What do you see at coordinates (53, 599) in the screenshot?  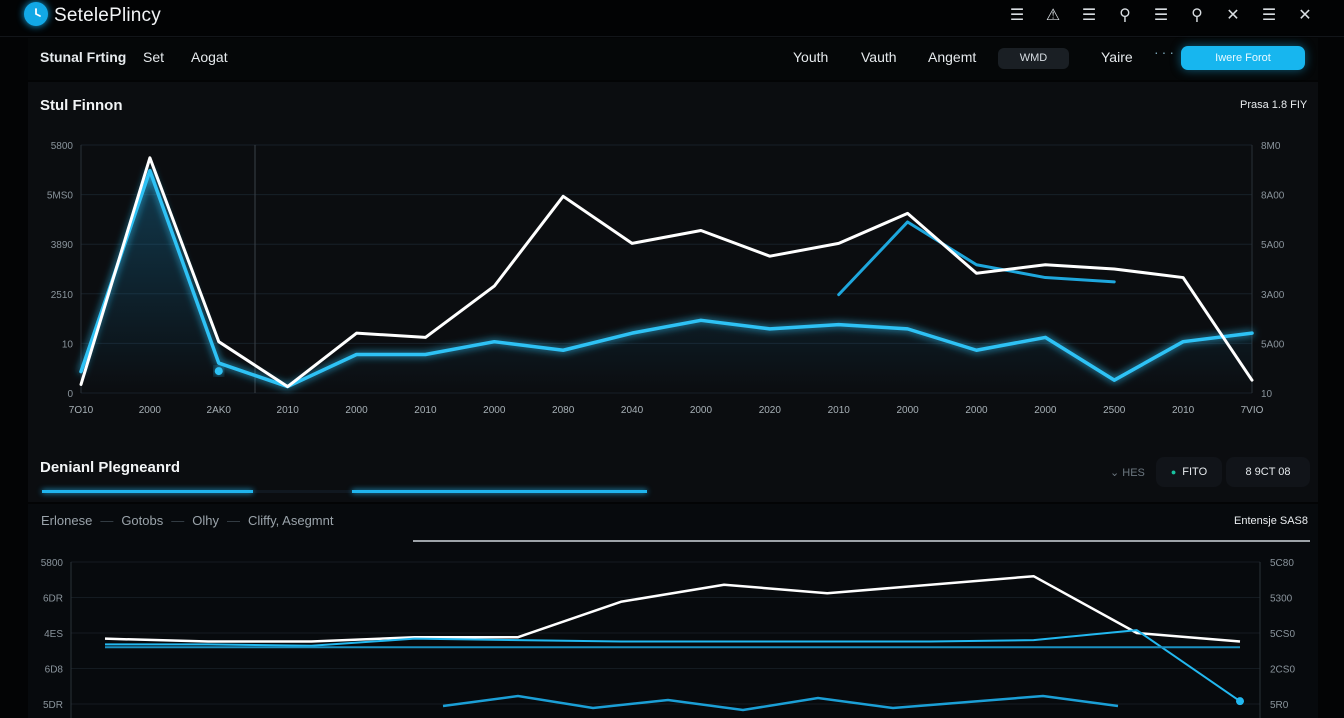 I see `y-tick-label-left: 6DR` at bounding box center [53, 599].